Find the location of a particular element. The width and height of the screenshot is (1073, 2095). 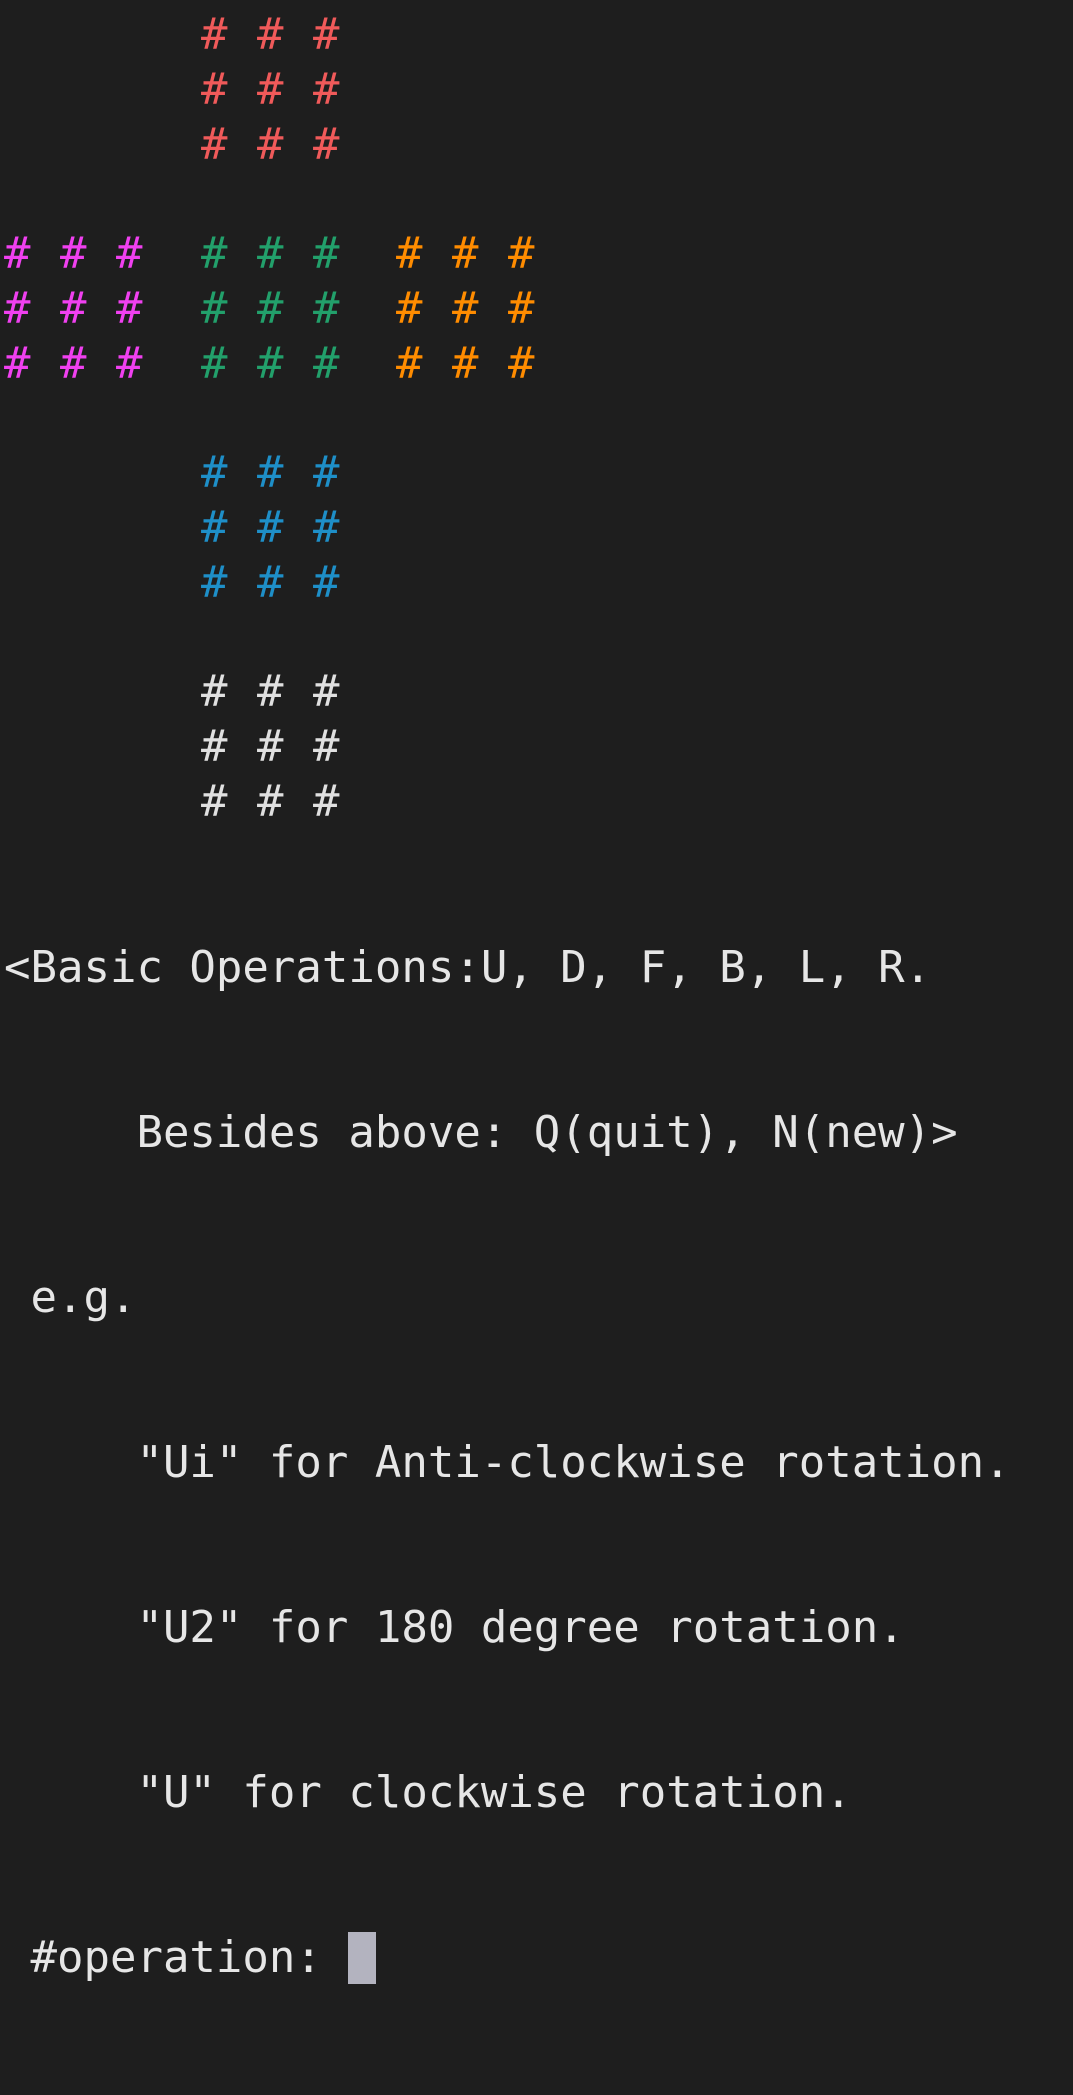

cube-cell-top-2-0: # is located at coordinates (214, 144).